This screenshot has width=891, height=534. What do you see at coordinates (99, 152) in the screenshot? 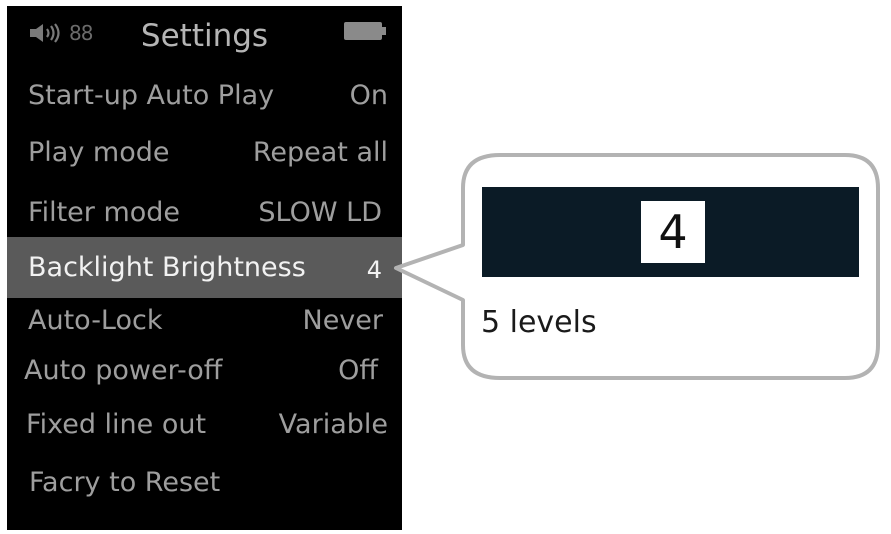
I see `menu-item-label: Play mode` at bounding box center [99, 152].